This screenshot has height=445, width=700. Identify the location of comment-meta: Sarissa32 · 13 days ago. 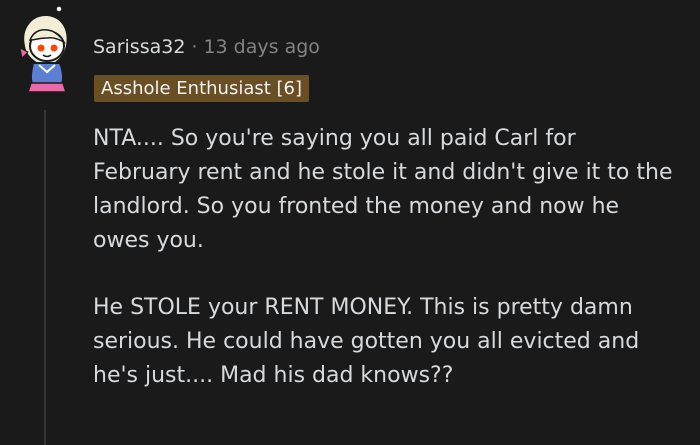
(206, 47).